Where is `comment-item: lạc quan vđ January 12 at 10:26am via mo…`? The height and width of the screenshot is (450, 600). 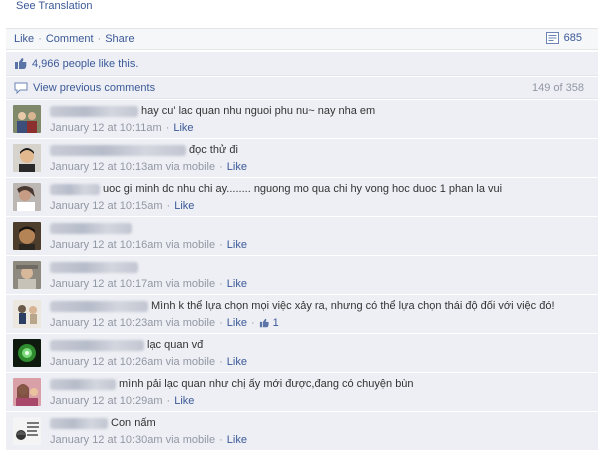 comment-item: lạc quan vđ January 12 at 10:26am via mo… is located at coordinates (302, 353).